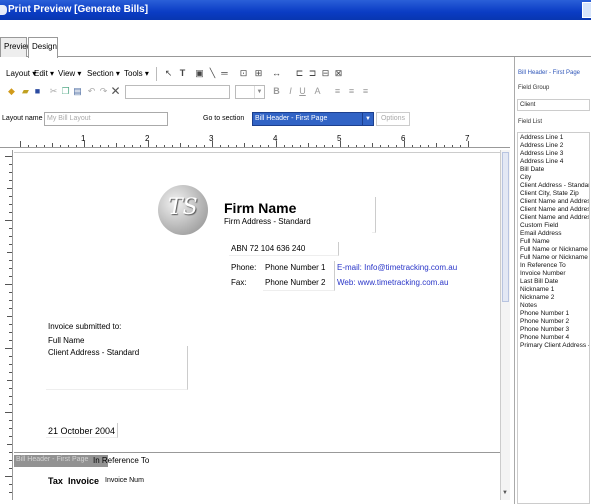 This screenshot has width=591, height=504. Describe the element at coordinates (554, 249) in the screenshot. I see `field-list-item: Full Name or Nickname 1` at that location.